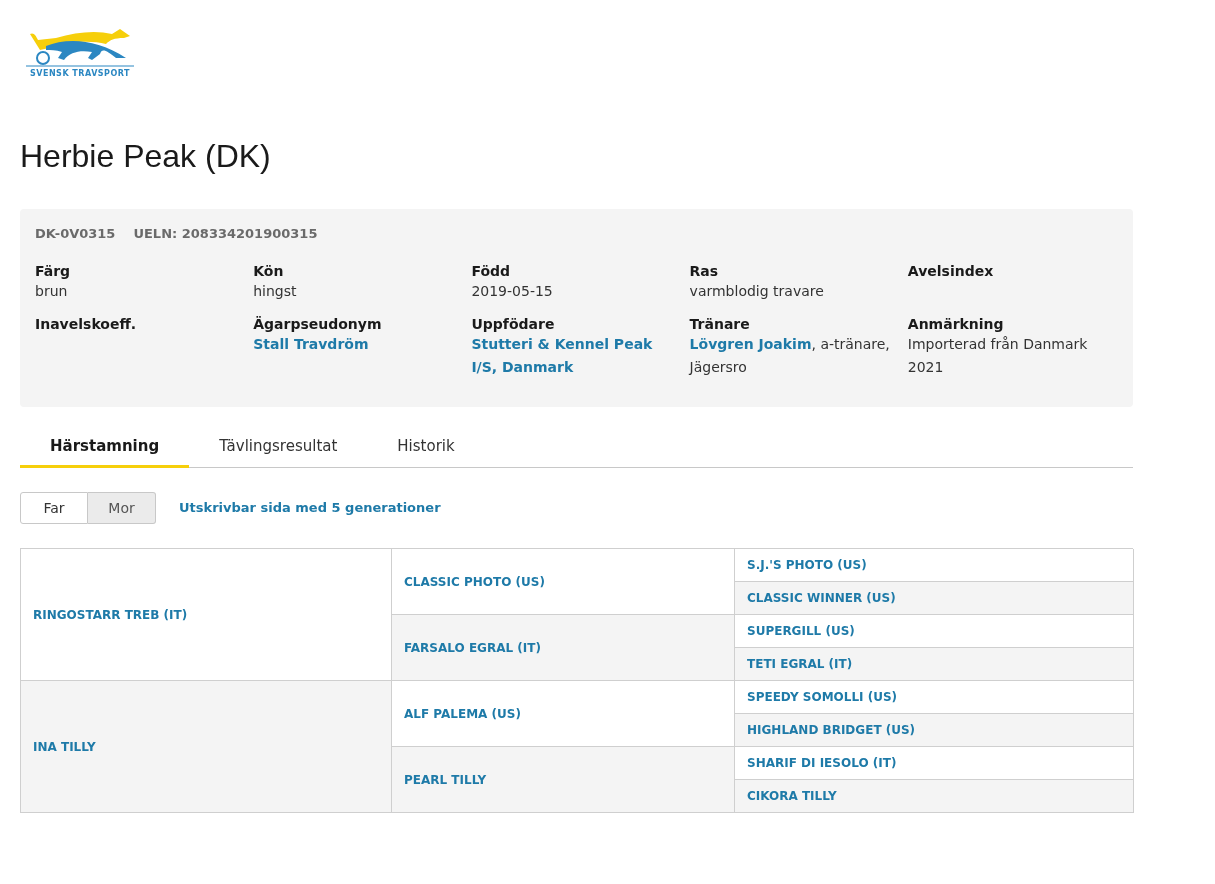  What do you see at coordinates (64, 746) in the screenshot?
I see `horse-link: INA TILLY` at bounding box center [64, 746].